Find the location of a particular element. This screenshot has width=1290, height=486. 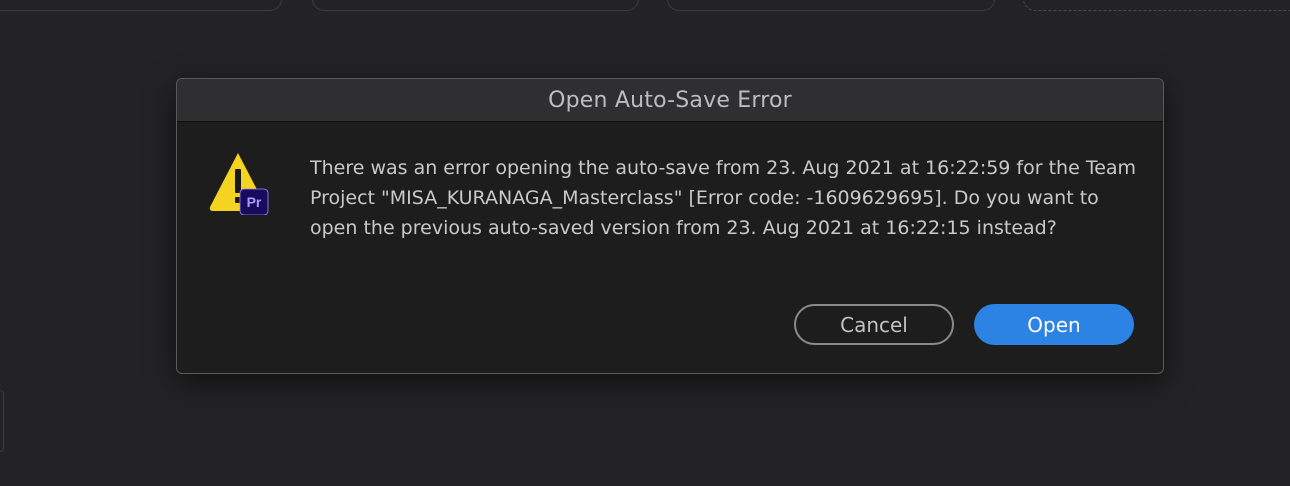

background-new-project-tile is located at coordinates (1156, 5).